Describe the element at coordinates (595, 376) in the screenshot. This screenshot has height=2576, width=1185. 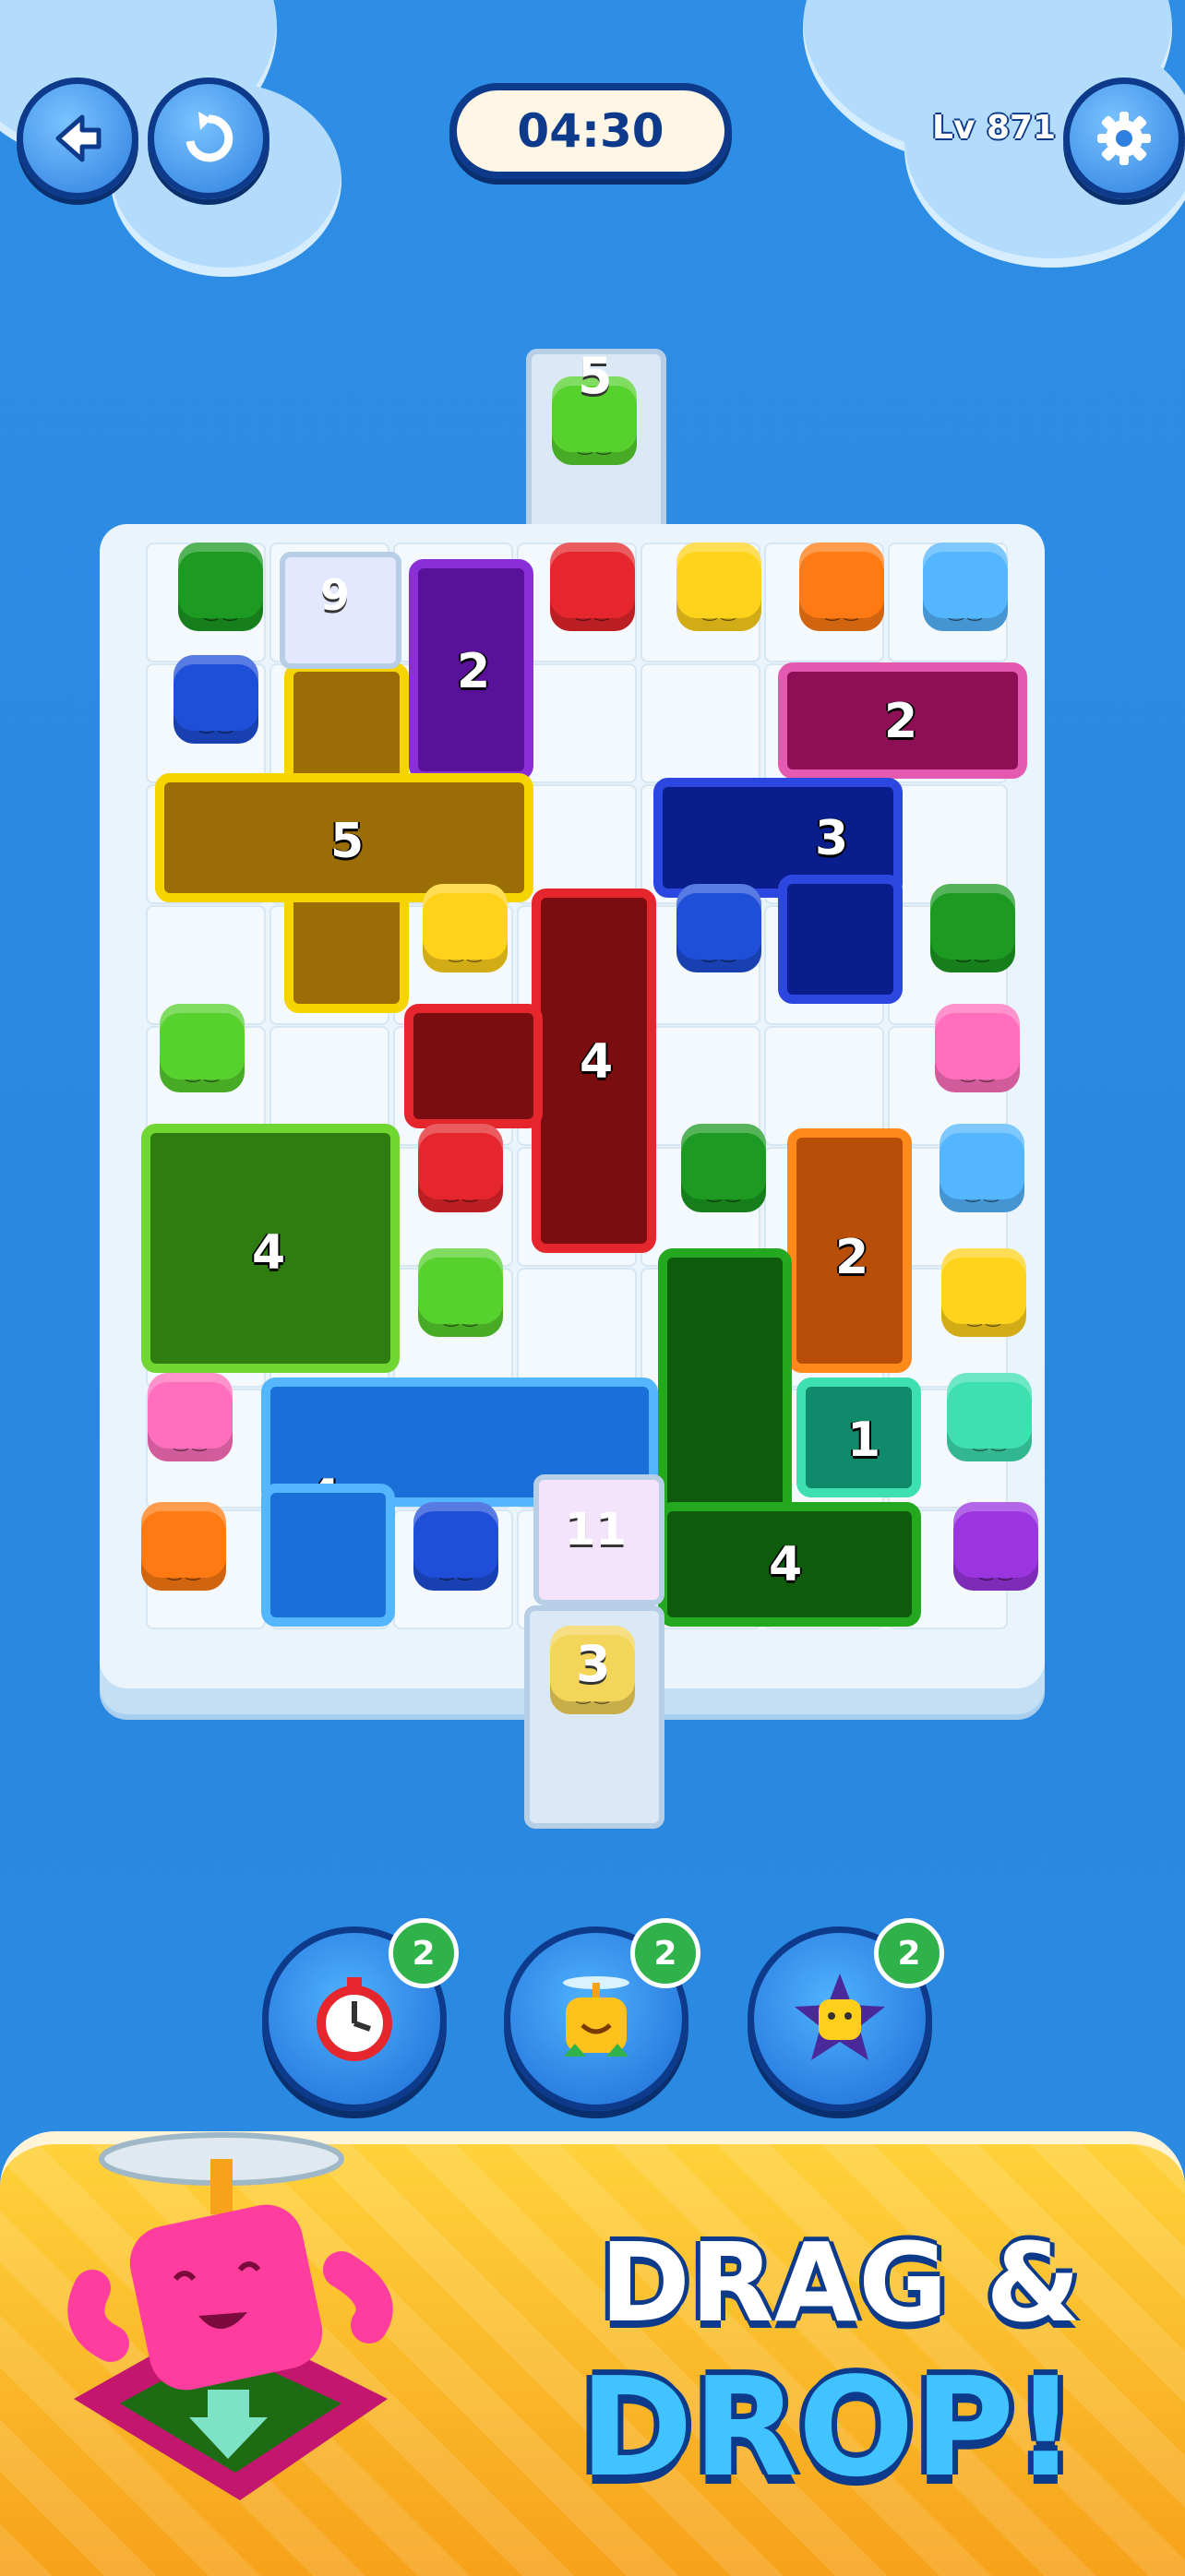
I see `top-gate-count: 5` at that location.